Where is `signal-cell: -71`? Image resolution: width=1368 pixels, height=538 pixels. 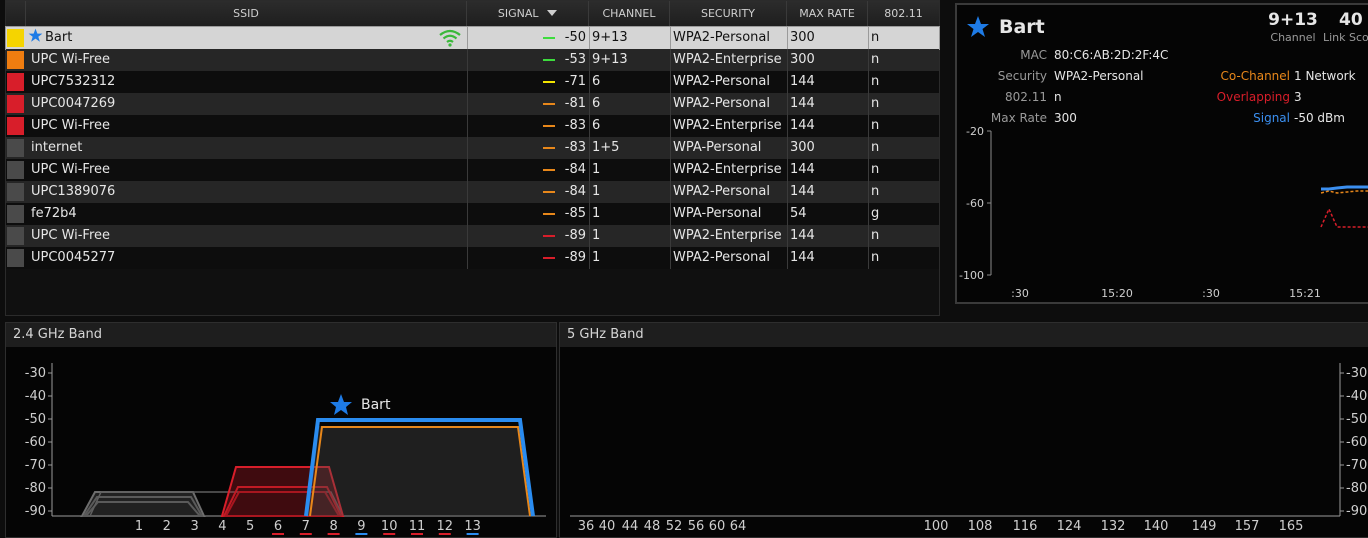
signal-cell: -71 is located at coordinates (575, 81).